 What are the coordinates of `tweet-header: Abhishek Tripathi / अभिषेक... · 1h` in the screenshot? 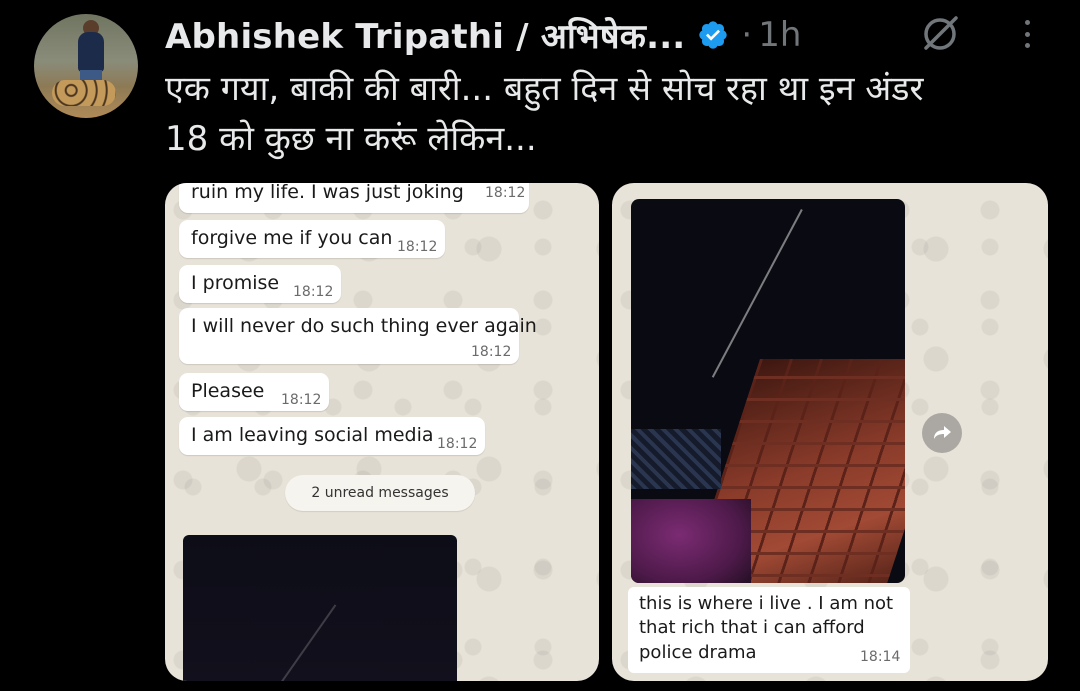 It's located at (483, 35).